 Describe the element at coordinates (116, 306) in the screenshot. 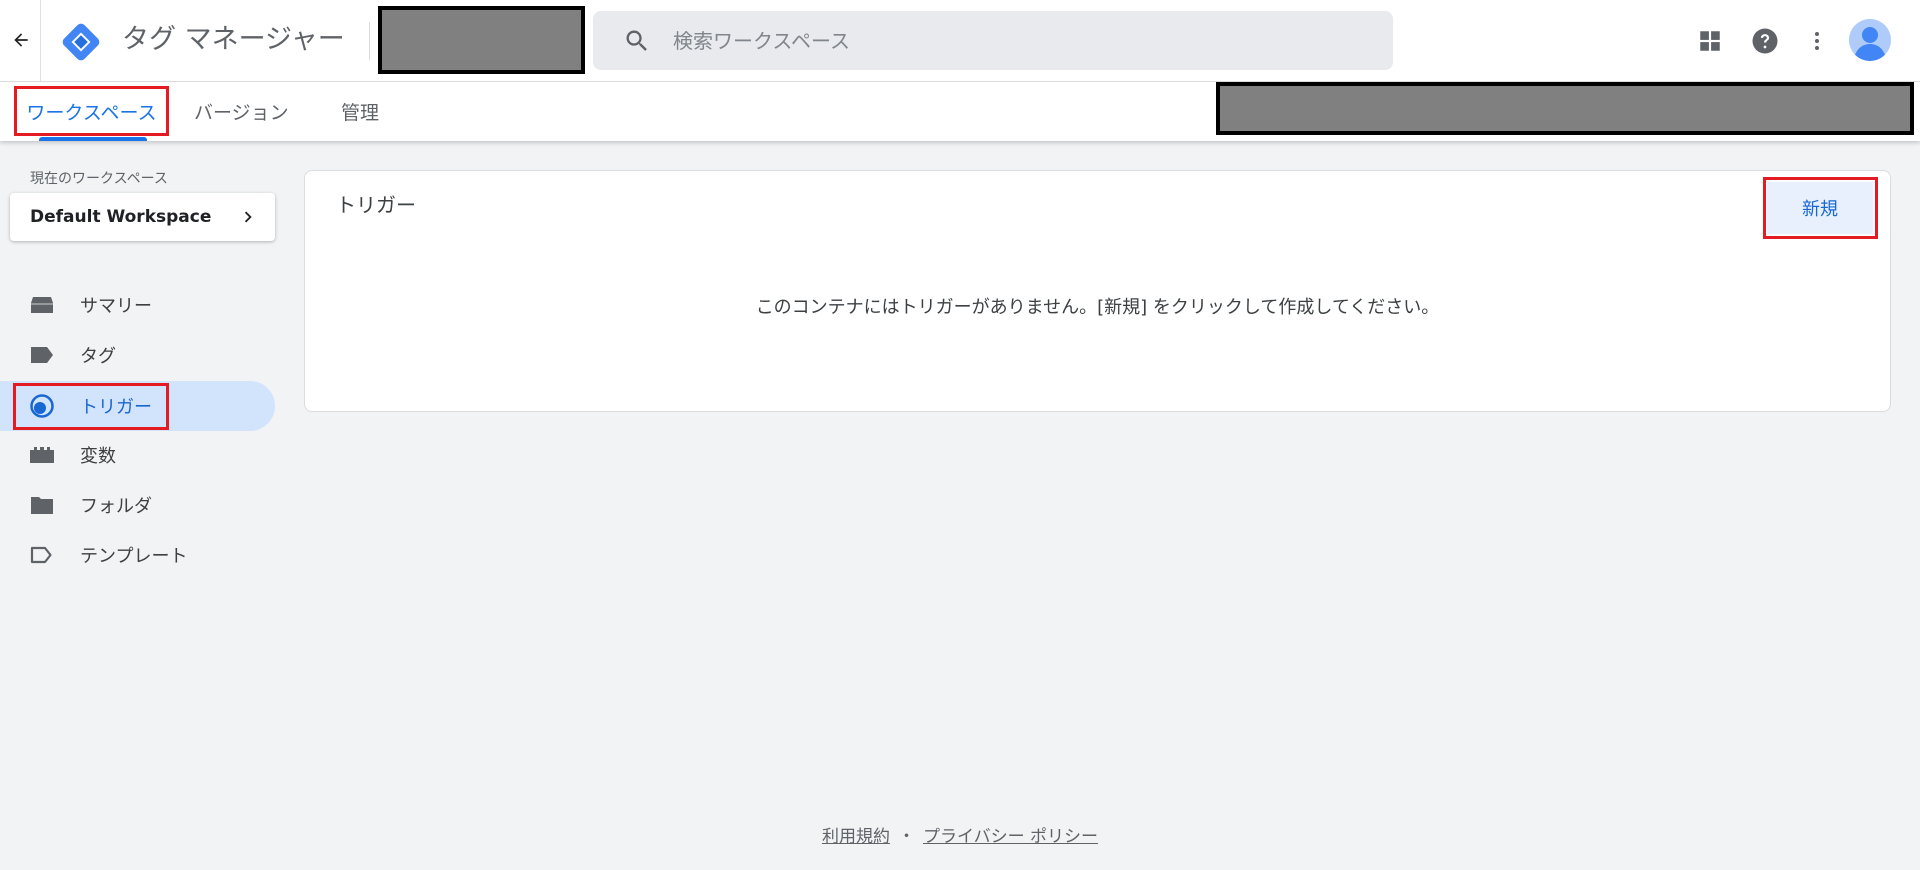

I see `sidebar-item-label: サマリー` at that location.